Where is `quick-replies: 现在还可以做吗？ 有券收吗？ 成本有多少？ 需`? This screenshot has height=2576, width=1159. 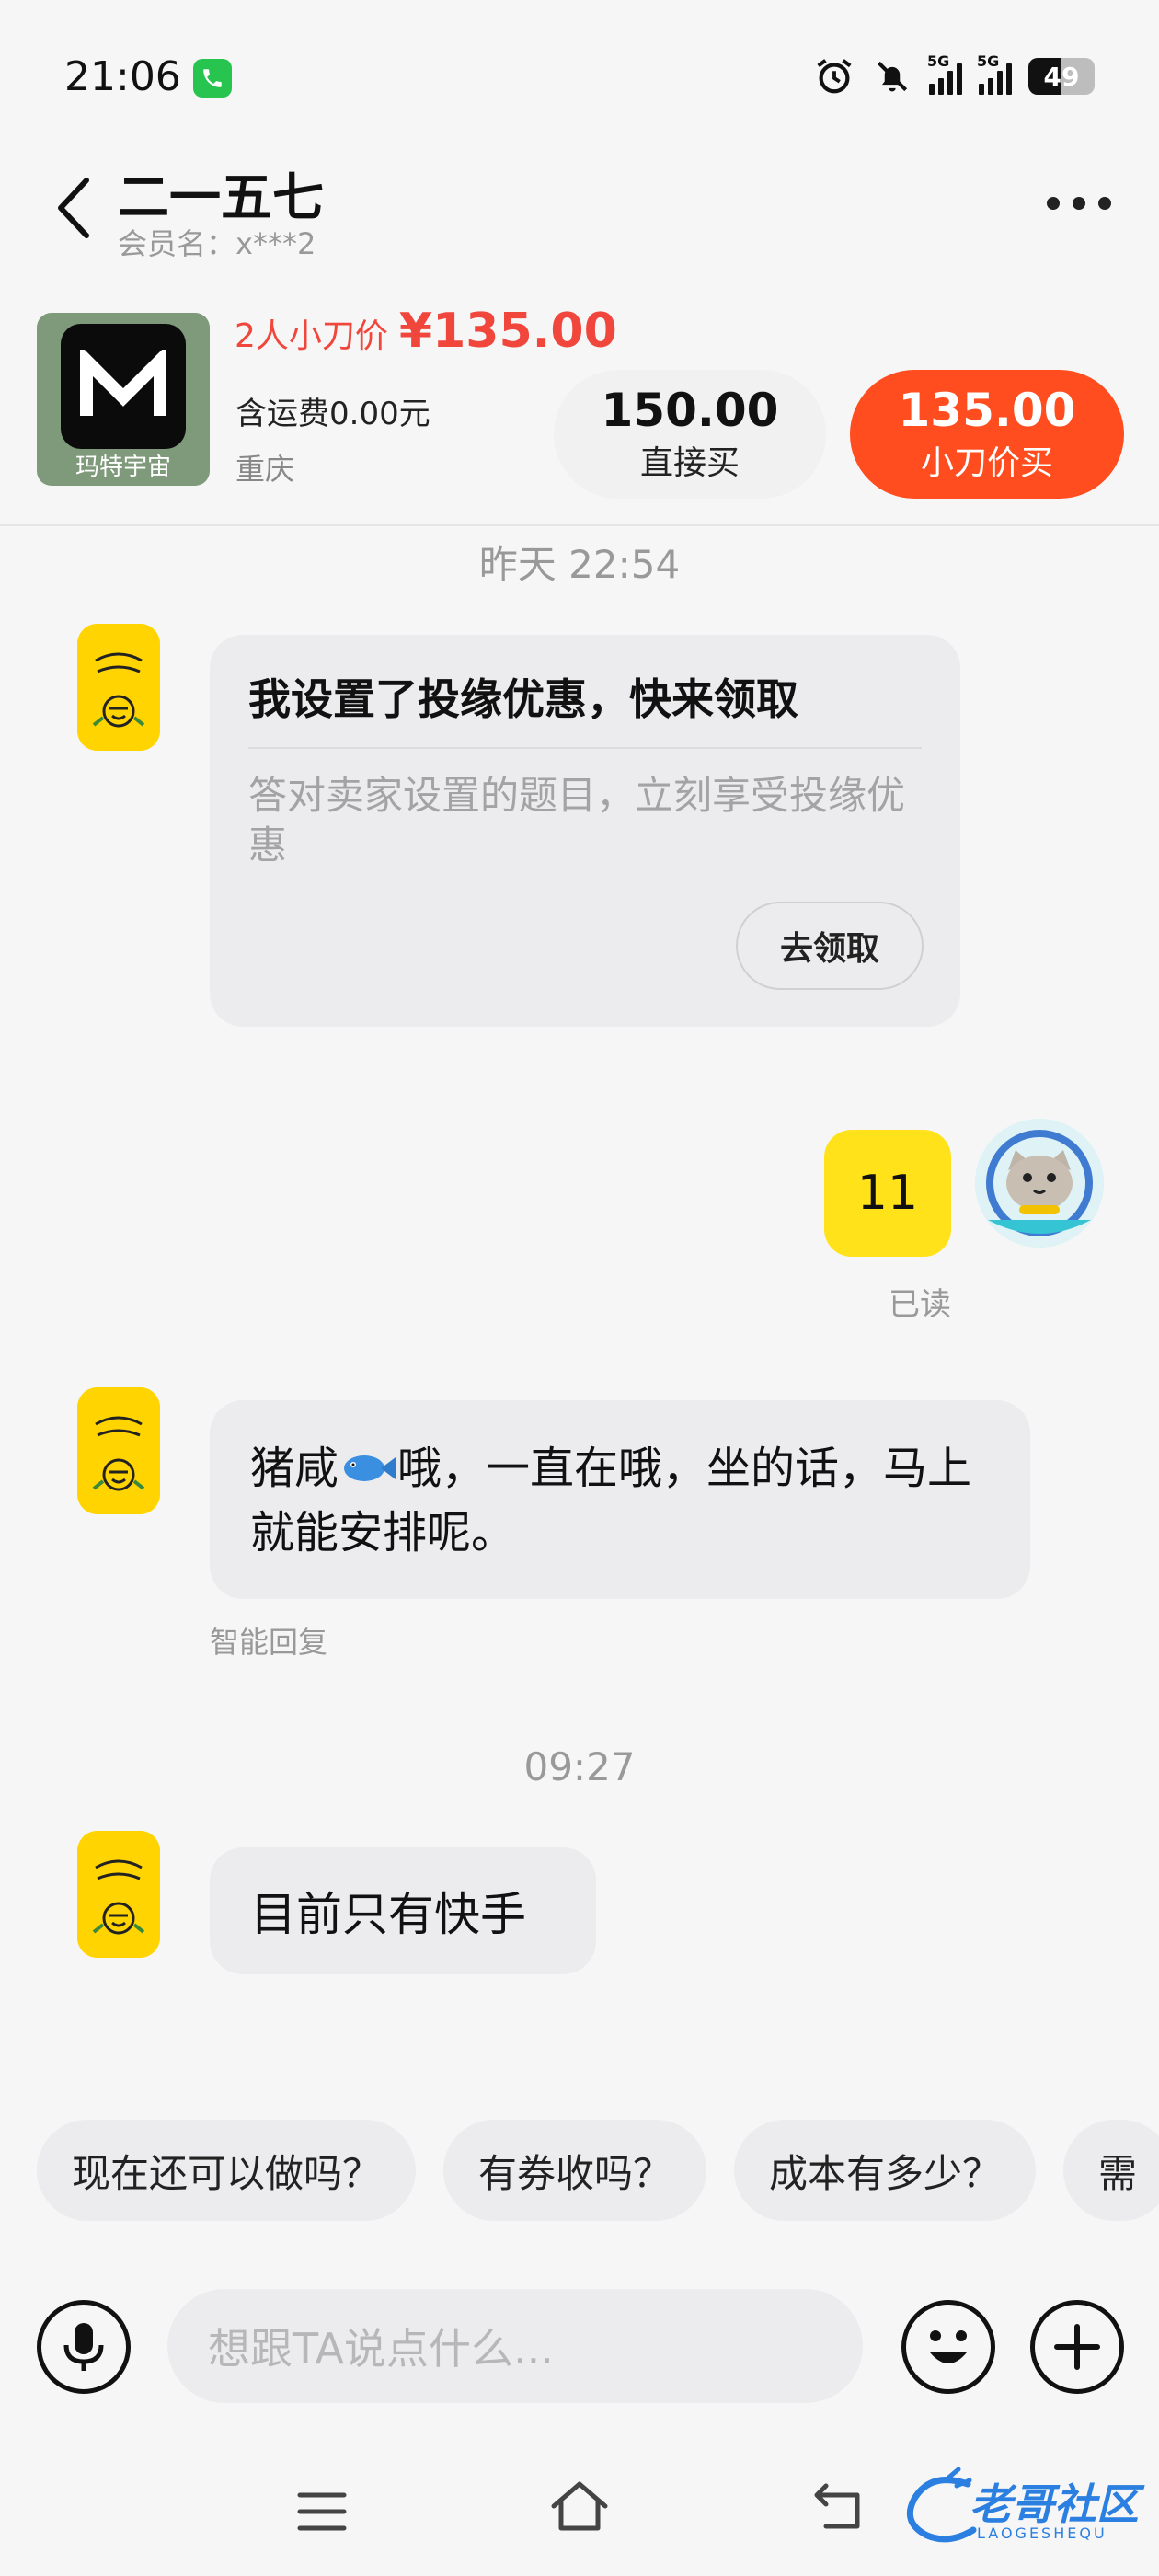 quick-replies: 现在还可以做吗？ 有券收吗？ 成本有多少？ 需 is located at coordinates (598, 2170).